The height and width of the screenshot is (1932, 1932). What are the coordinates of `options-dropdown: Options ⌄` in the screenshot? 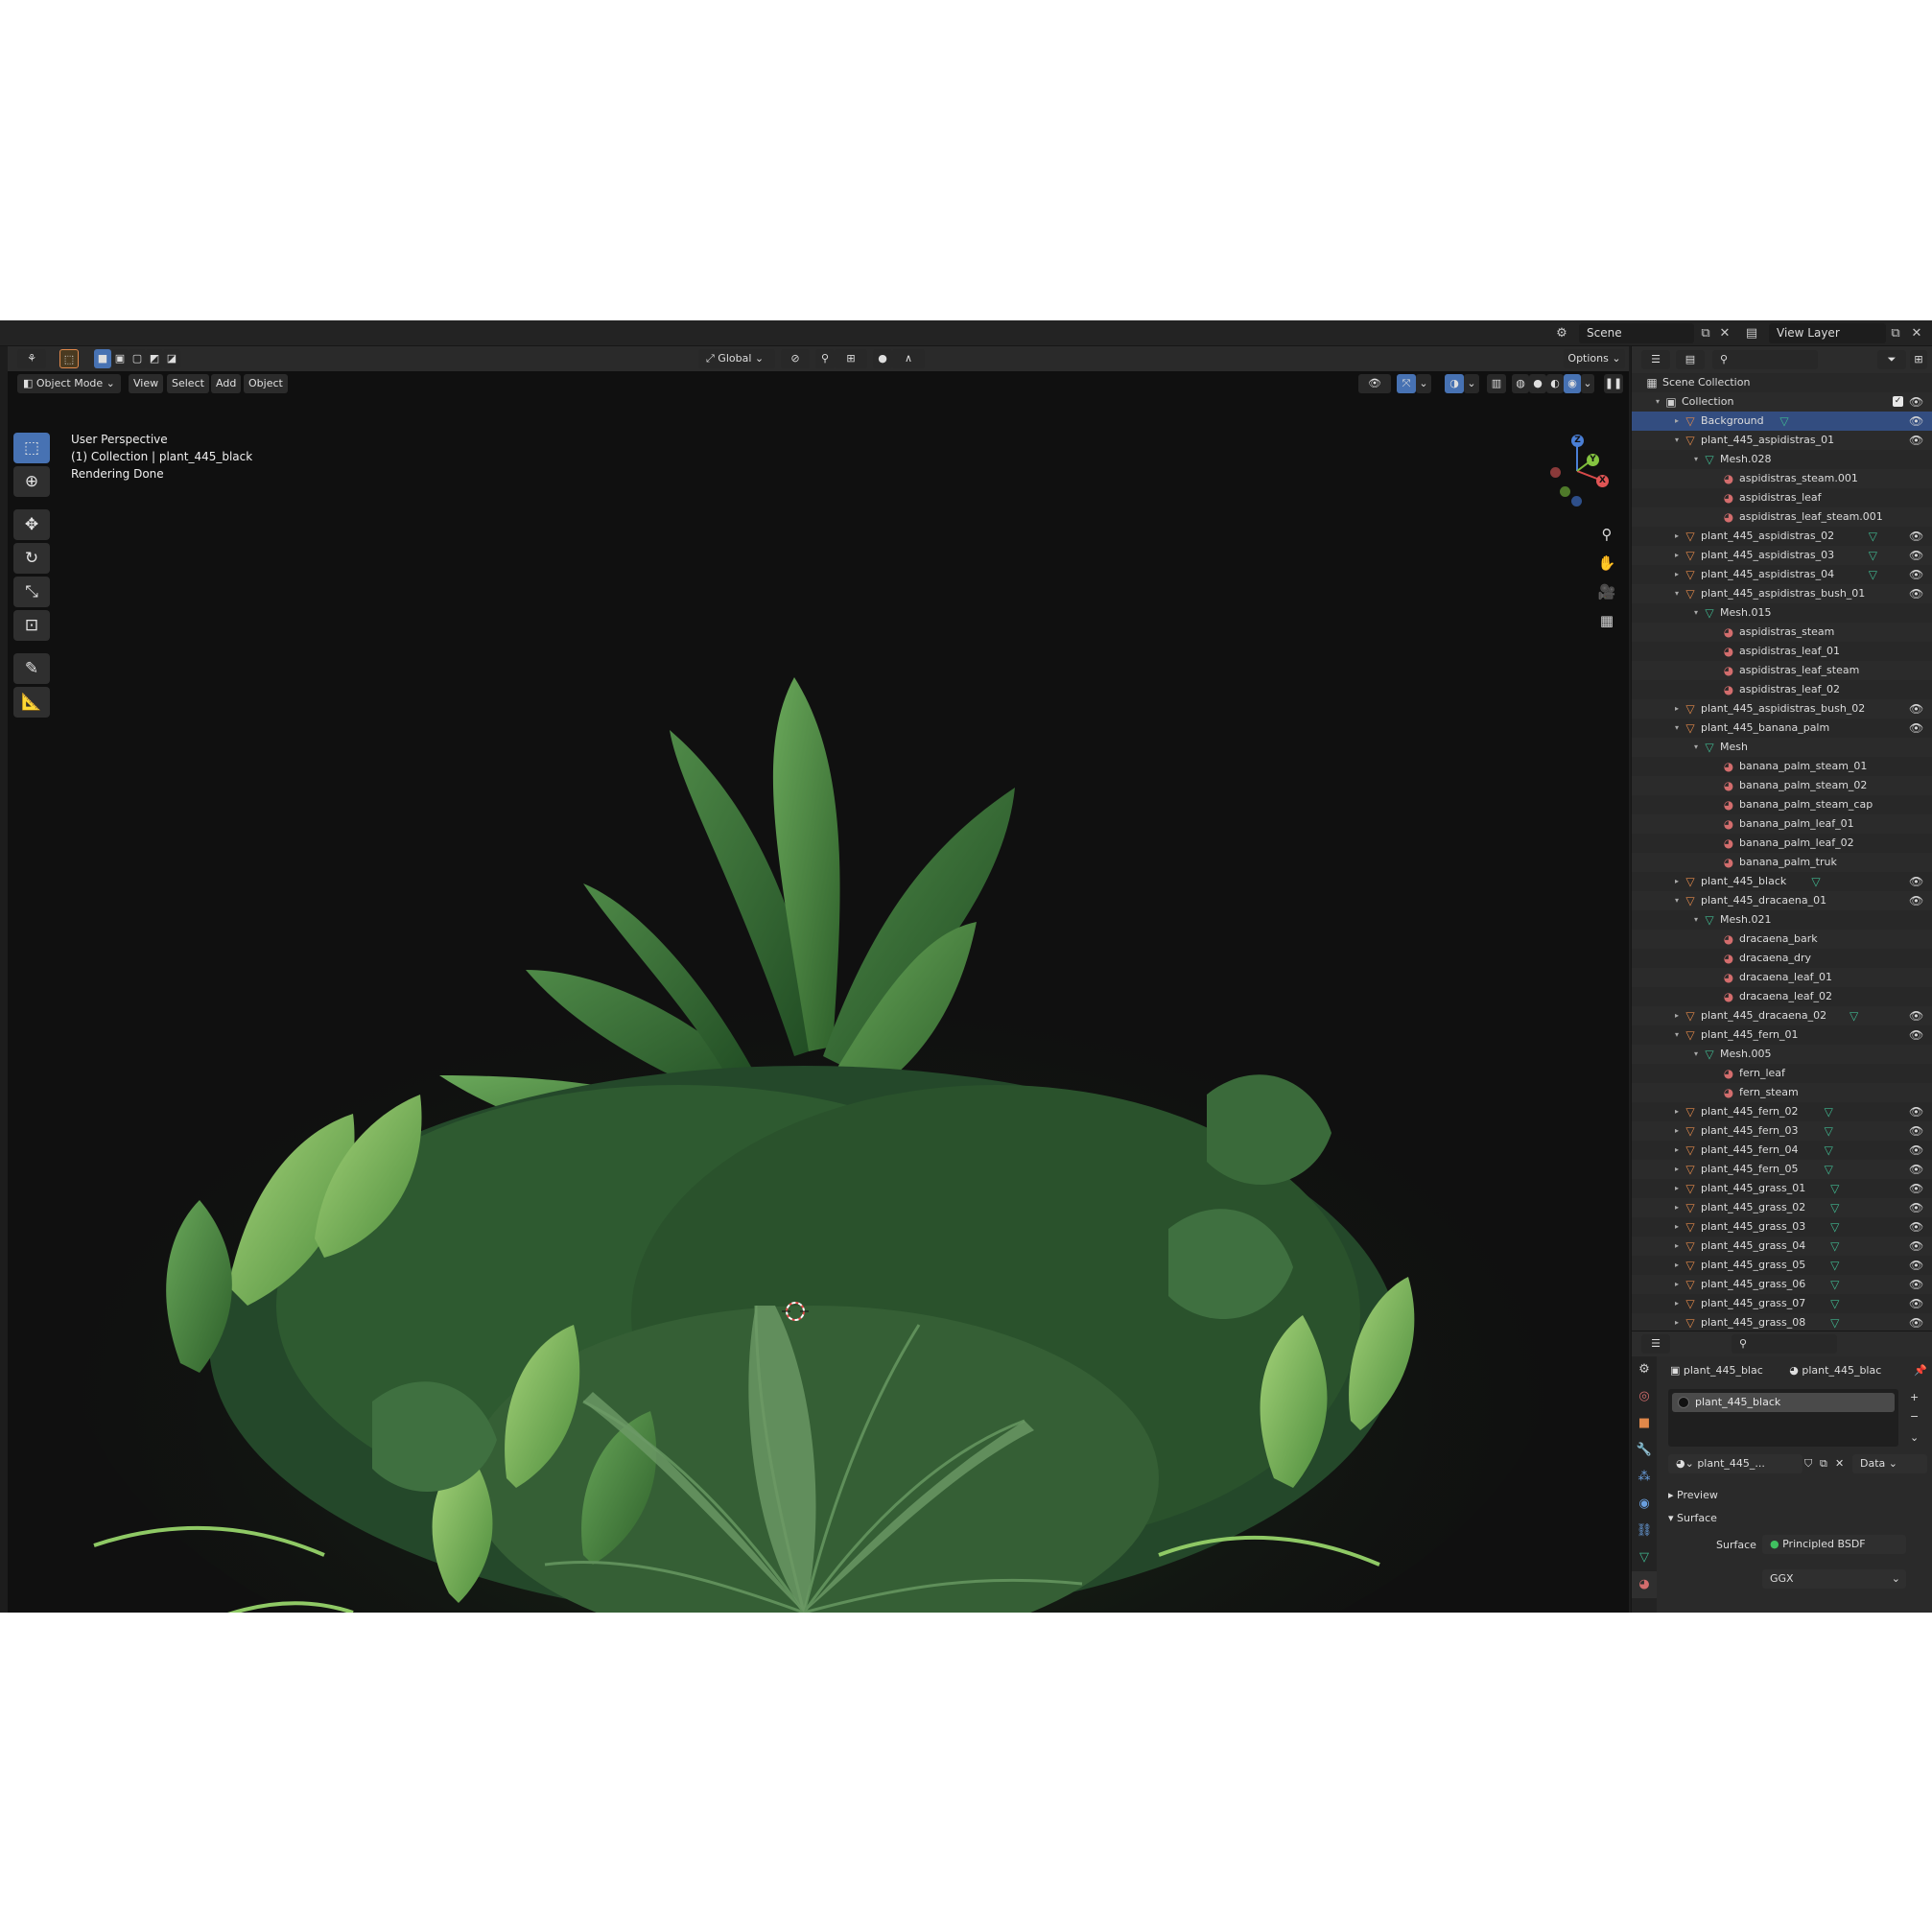 It's located at (1594, 358).